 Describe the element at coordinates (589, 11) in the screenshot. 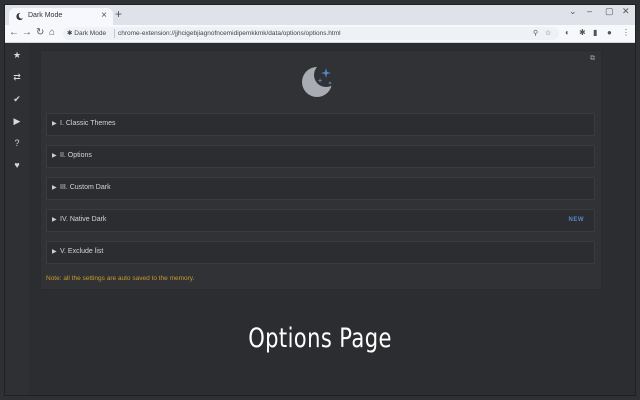

I see `minimize-button: –` at that location.